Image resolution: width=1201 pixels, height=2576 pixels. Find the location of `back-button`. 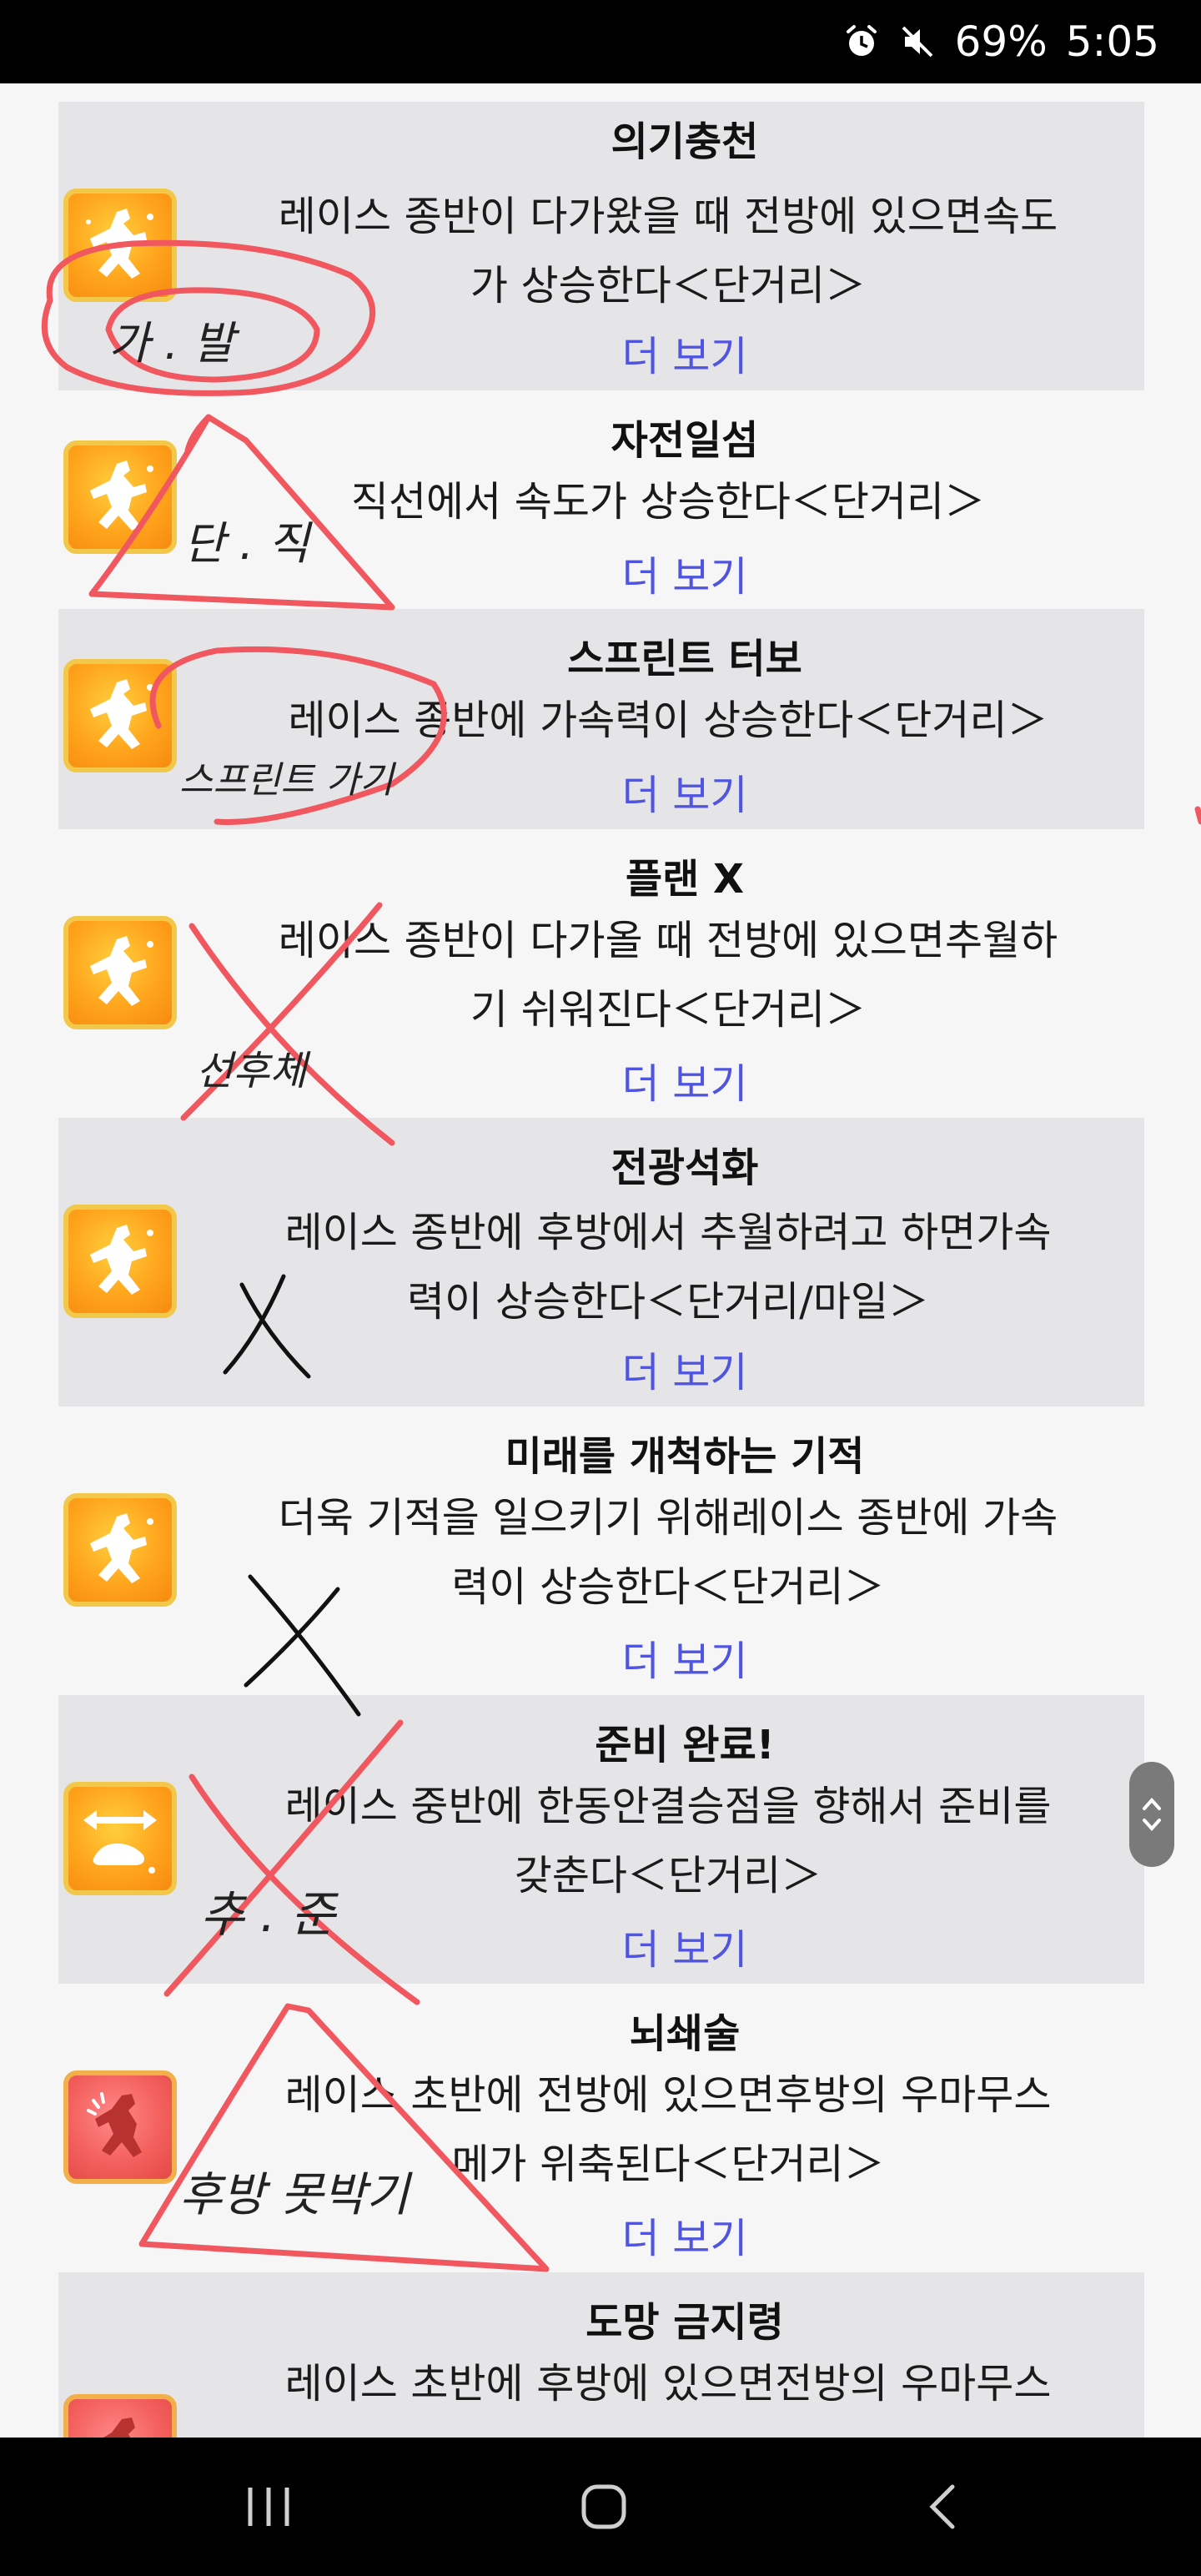

back-button is located at coordinates (943, 2507).